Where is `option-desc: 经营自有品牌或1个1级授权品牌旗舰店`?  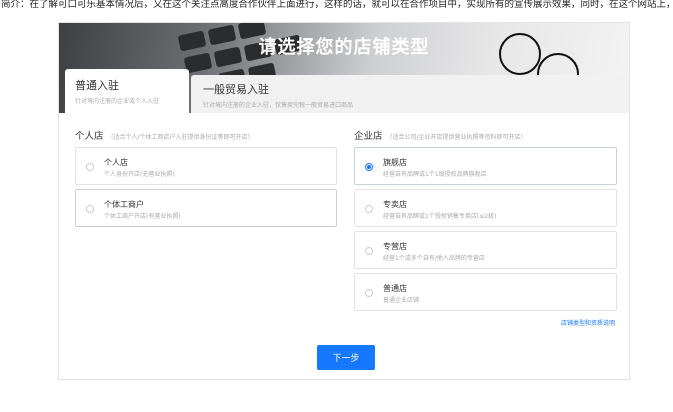
option-desc: 经营自有品牌或1个1级授权品牌旗舰店 is located at coordinates (435, 174).